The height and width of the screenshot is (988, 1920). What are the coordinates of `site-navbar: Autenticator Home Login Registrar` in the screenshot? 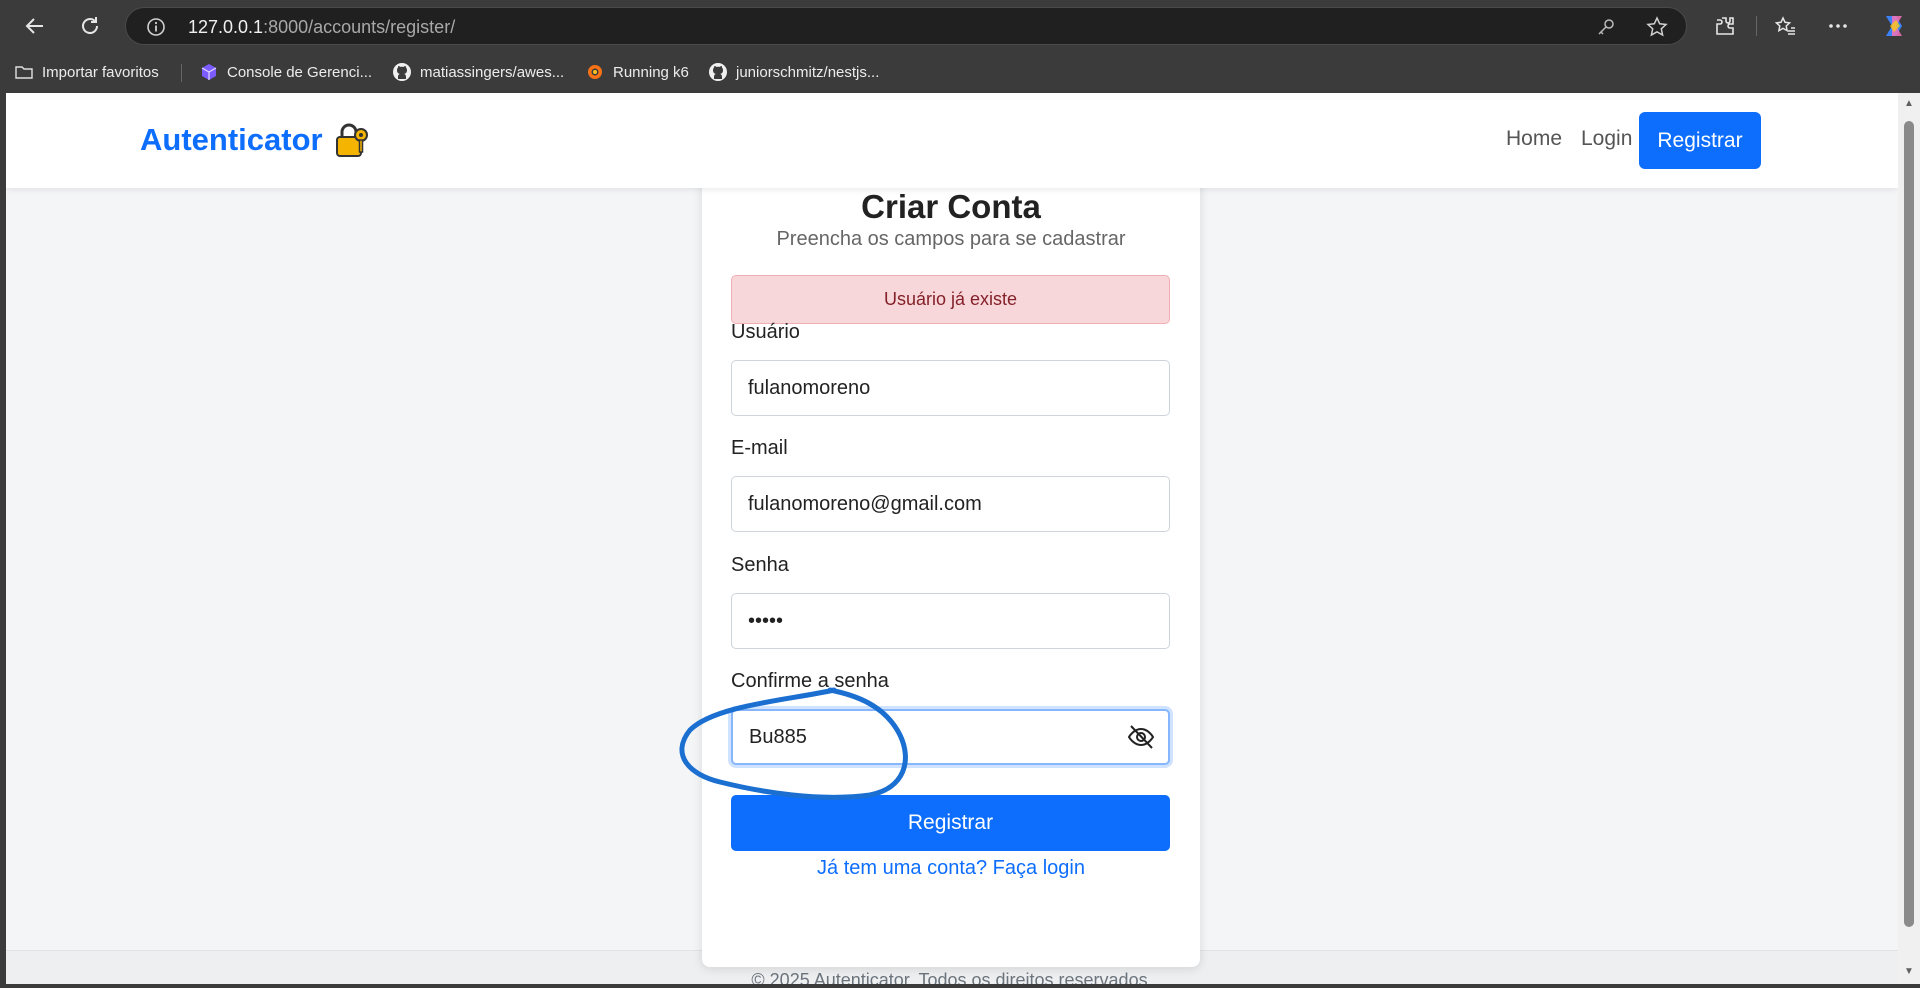 It's located at (952, 140).